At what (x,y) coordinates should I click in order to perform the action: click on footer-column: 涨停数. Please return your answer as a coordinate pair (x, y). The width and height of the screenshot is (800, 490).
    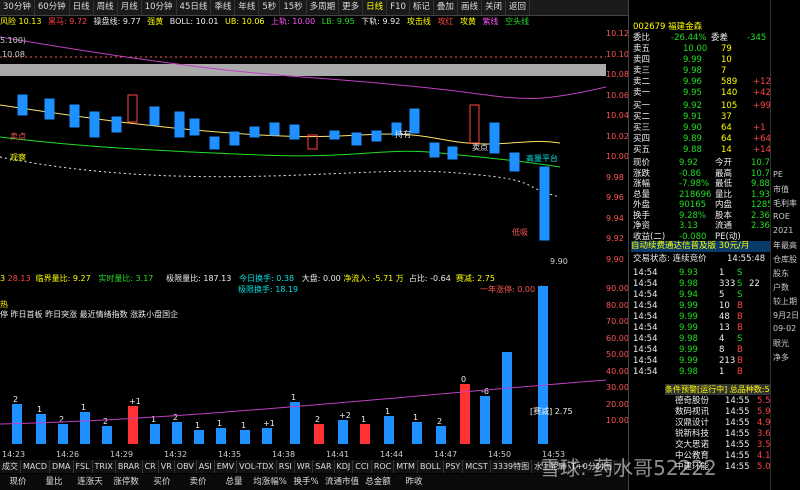
    Looking at the image, I should click on (126, 482).